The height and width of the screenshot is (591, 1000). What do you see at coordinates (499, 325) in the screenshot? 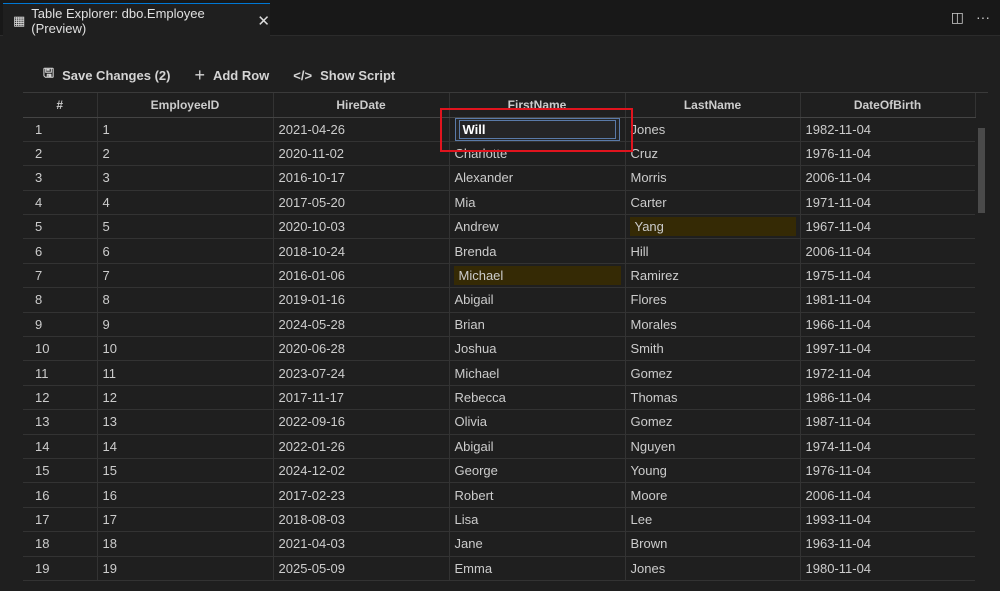
I see `table-row: 9 9 2024-05-28 Brian Morales 1966-11-04` at bounding box center [499, 325].